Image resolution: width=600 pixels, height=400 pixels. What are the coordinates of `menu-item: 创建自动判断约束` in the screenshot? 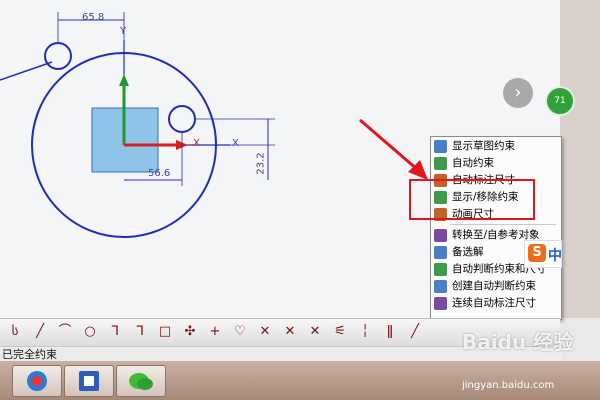 It's located at (495, 286).